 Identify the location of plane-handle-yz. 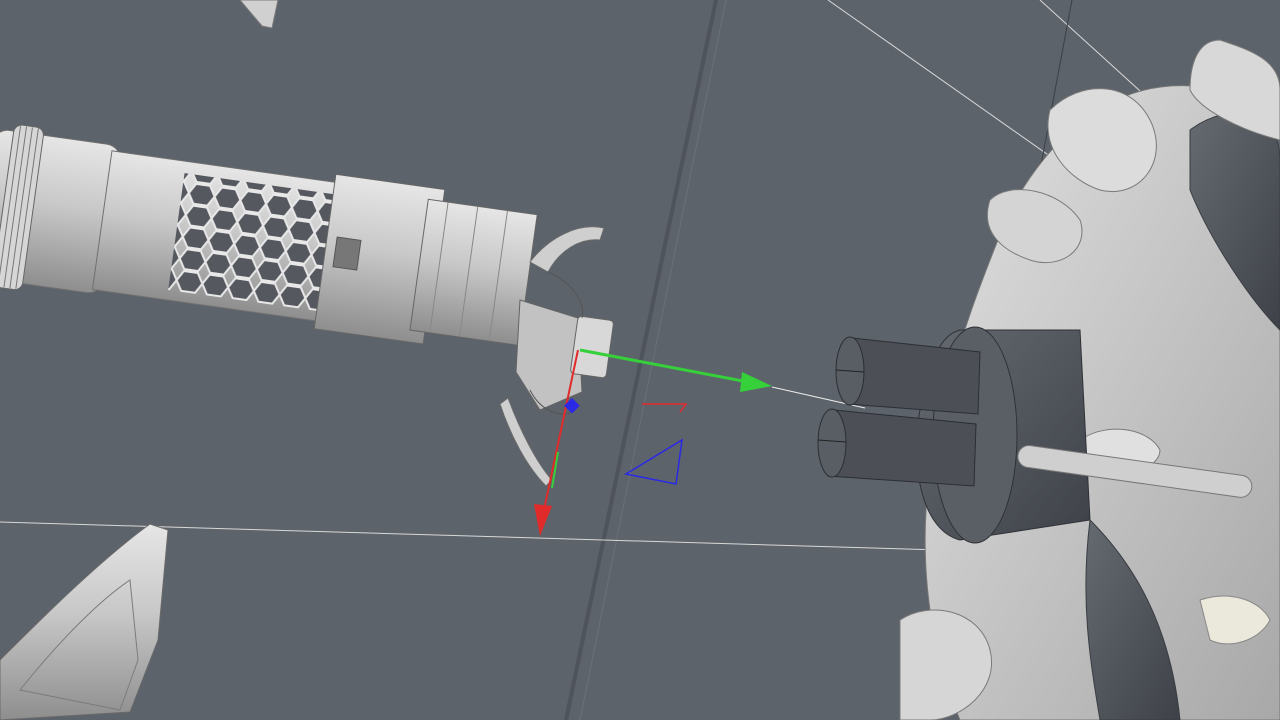
(653, 461).